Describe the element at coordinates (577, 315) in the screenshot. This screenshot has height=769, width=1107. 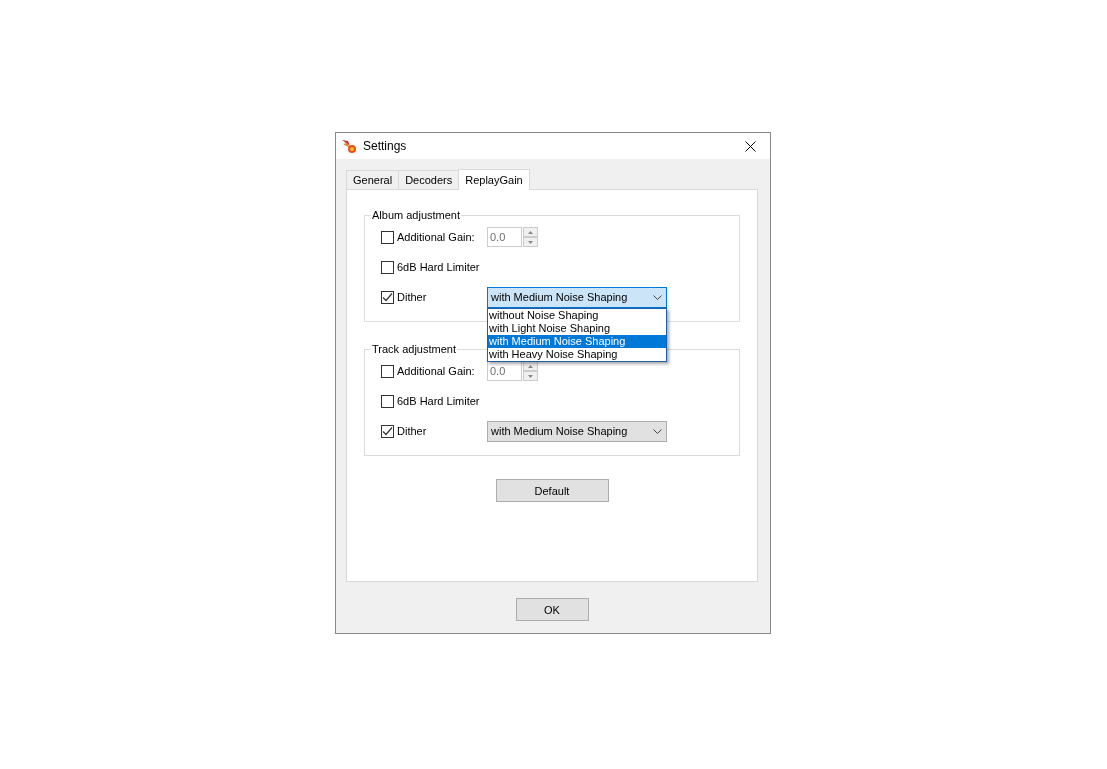
I see `dropdown-option: without Noise Shaping` at that location.